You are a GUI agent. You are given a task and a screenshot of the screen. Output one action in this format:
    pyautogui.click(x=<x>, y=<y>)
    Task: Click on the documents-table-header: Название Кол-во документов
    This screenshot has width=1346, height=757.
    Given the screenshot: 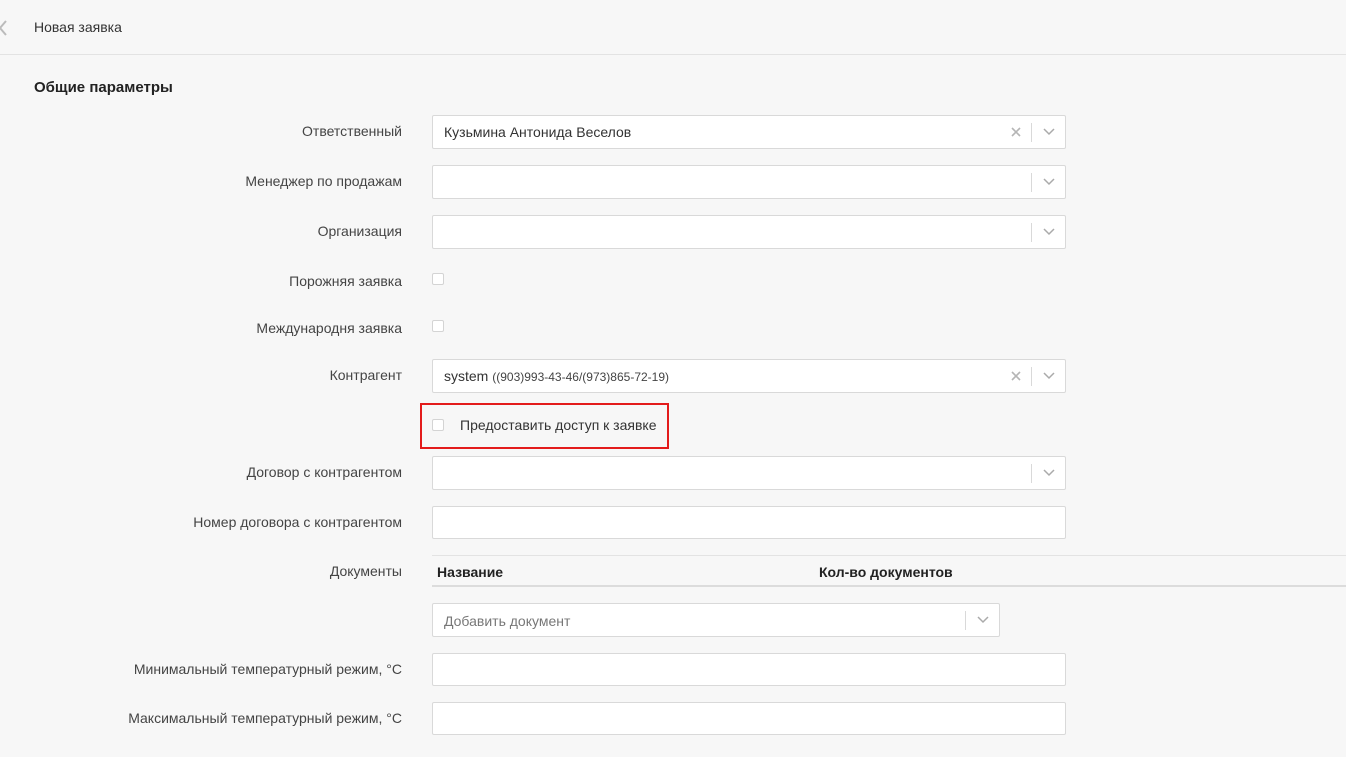 What is the action you would take?
    pyautogui.click(x=889, y=571)
    